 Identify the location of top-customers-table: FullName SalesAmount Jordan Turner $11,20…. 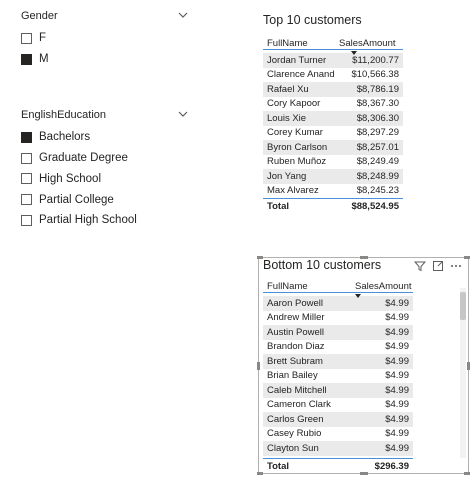
(333, 122).